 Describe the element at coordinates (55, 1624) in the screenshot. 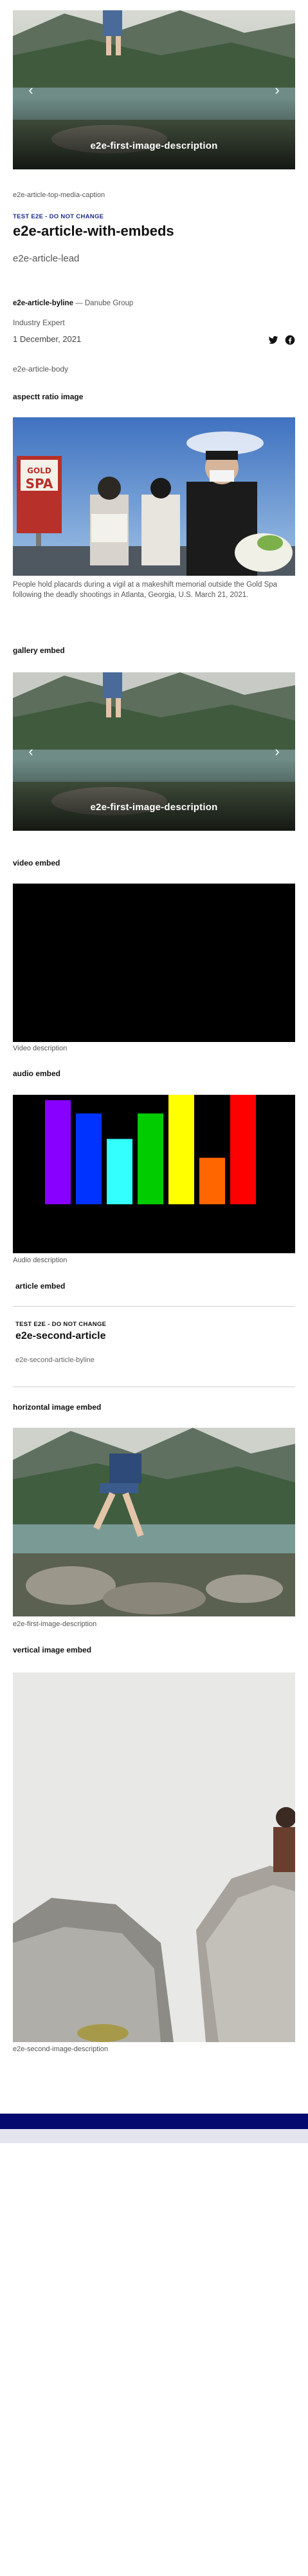

I see `horizontal-image-caption: e2e-first-image-description` at that location.